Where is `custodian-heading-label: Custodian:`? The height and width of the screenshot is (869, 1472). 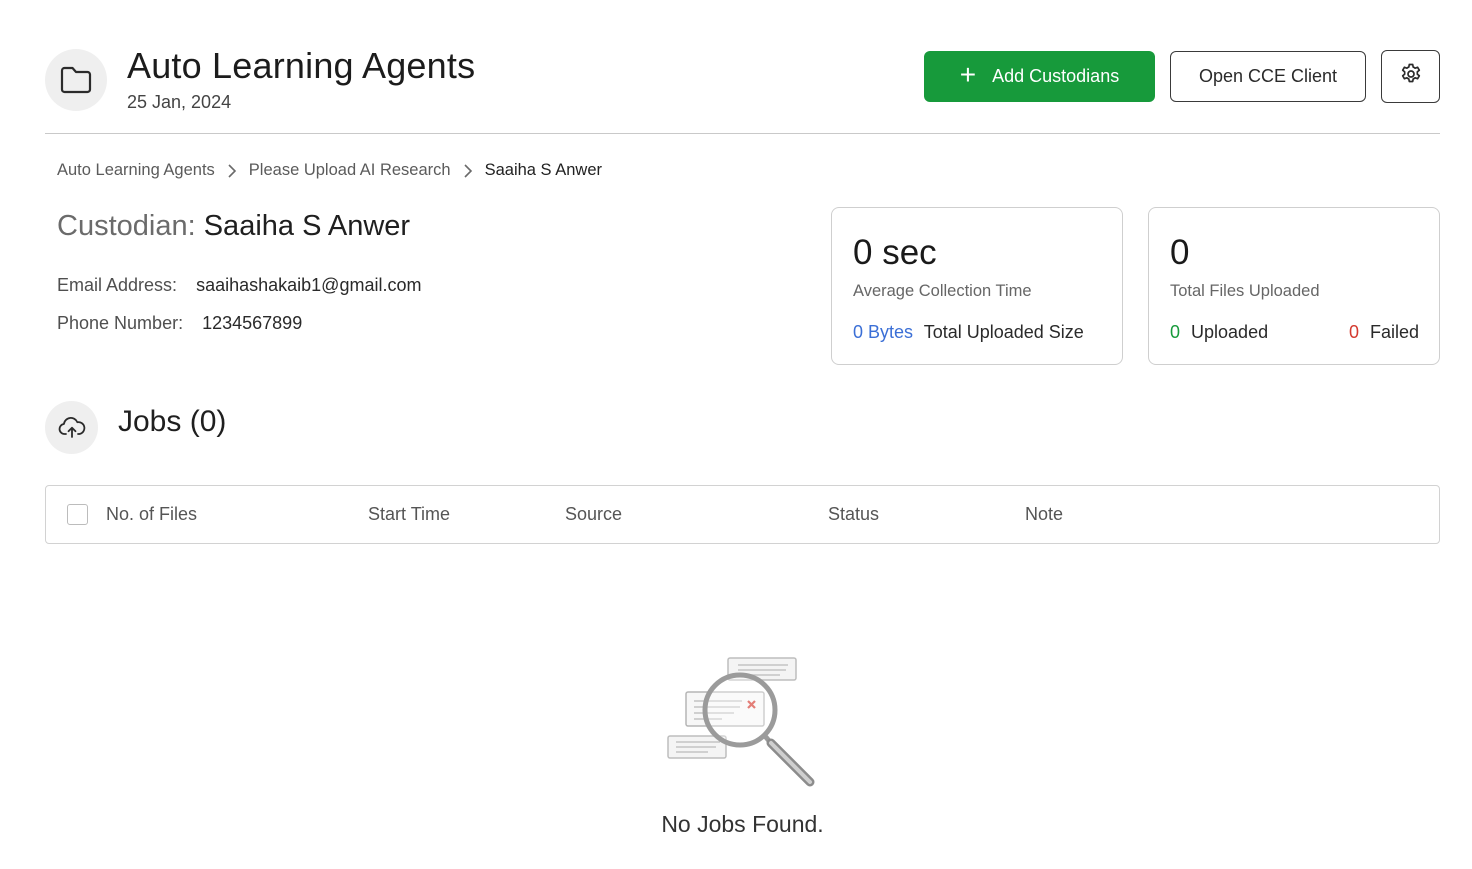
custodian-heading-label: Custodian: is located at coordinates (126, 226).